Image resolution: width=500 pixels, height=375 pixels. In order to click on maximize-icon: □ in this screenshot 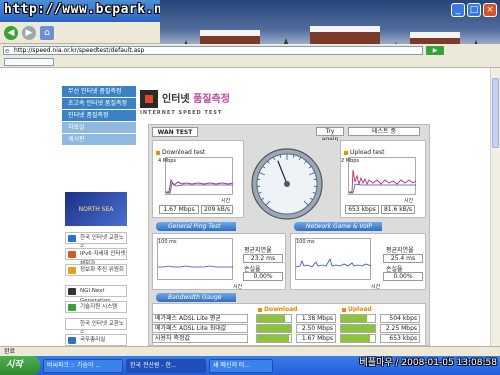, I will do `click(474, 10)`.